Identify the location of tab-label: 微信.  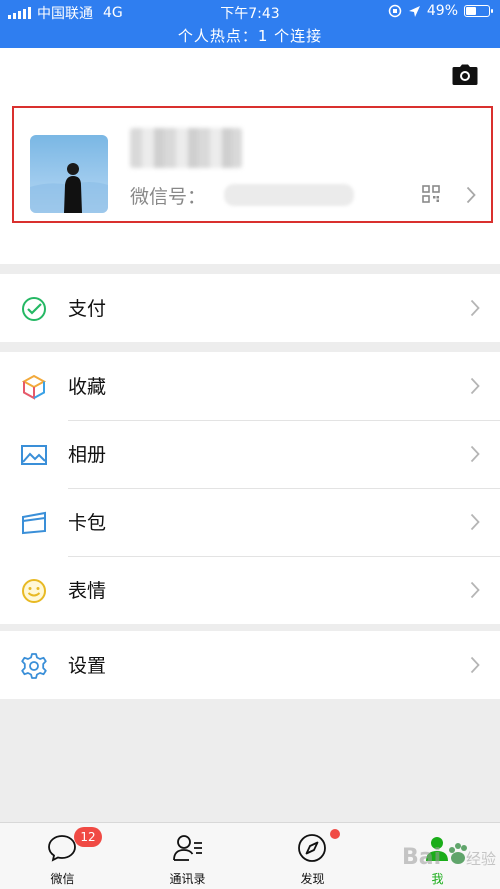
(62, 879).